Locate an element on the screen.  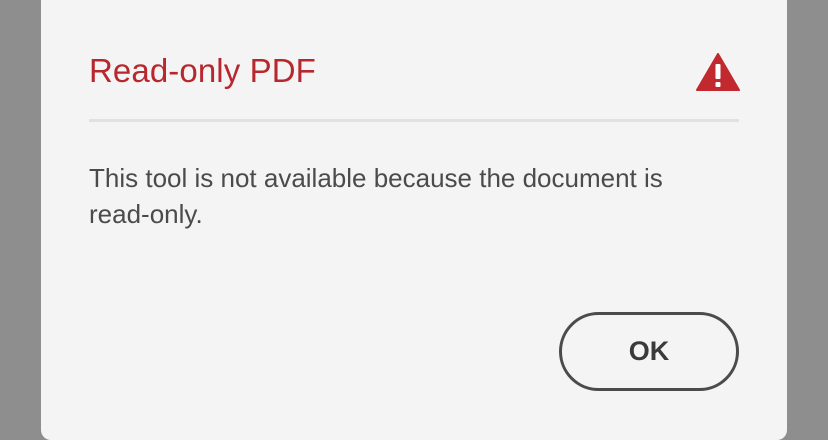
title-divider is located at coordinates (414, 120).